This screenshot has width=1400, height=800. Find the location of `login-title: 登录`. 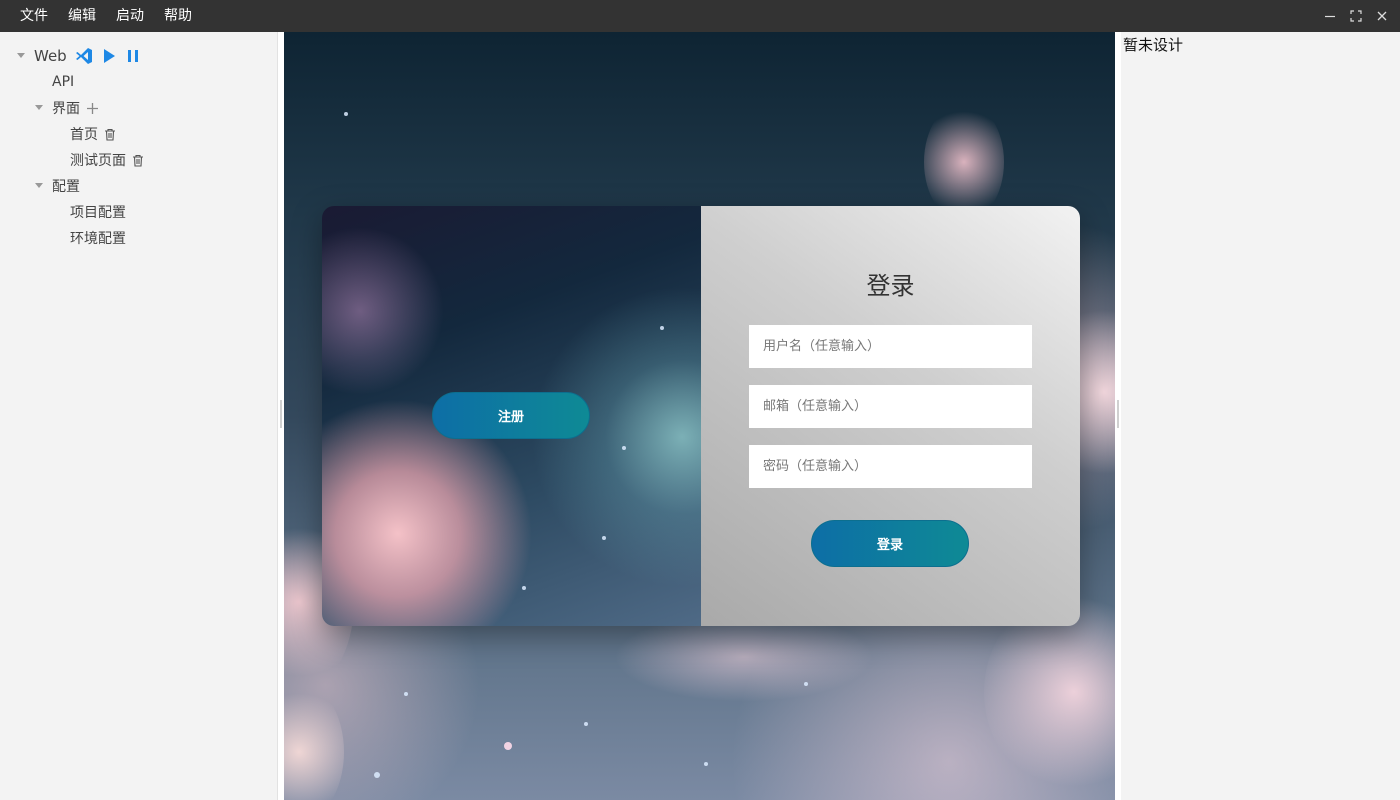

login-title: 登录 is located at coordinates (890, 286).